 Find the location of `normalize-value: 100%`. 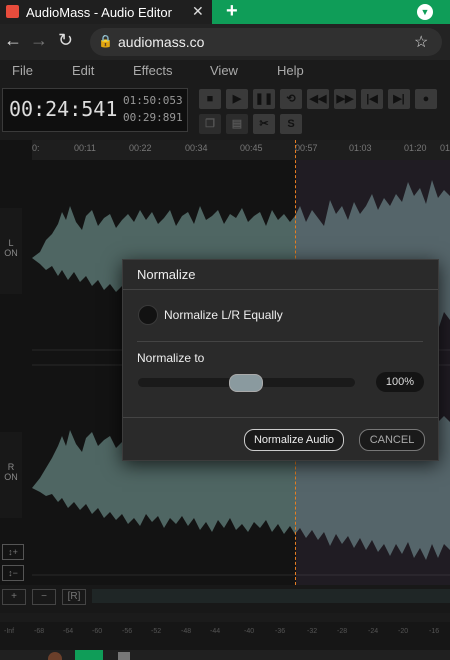

normalize-value: 100% is located at coordinates (400, 382).